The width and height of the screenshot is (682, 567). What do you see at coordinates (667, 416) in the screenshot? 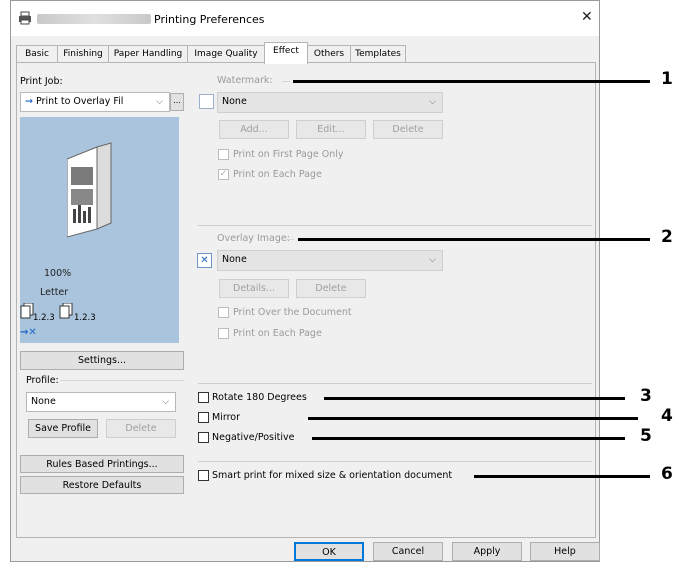
I see `callout-number-4: 4` at bounding box center [667, 416].